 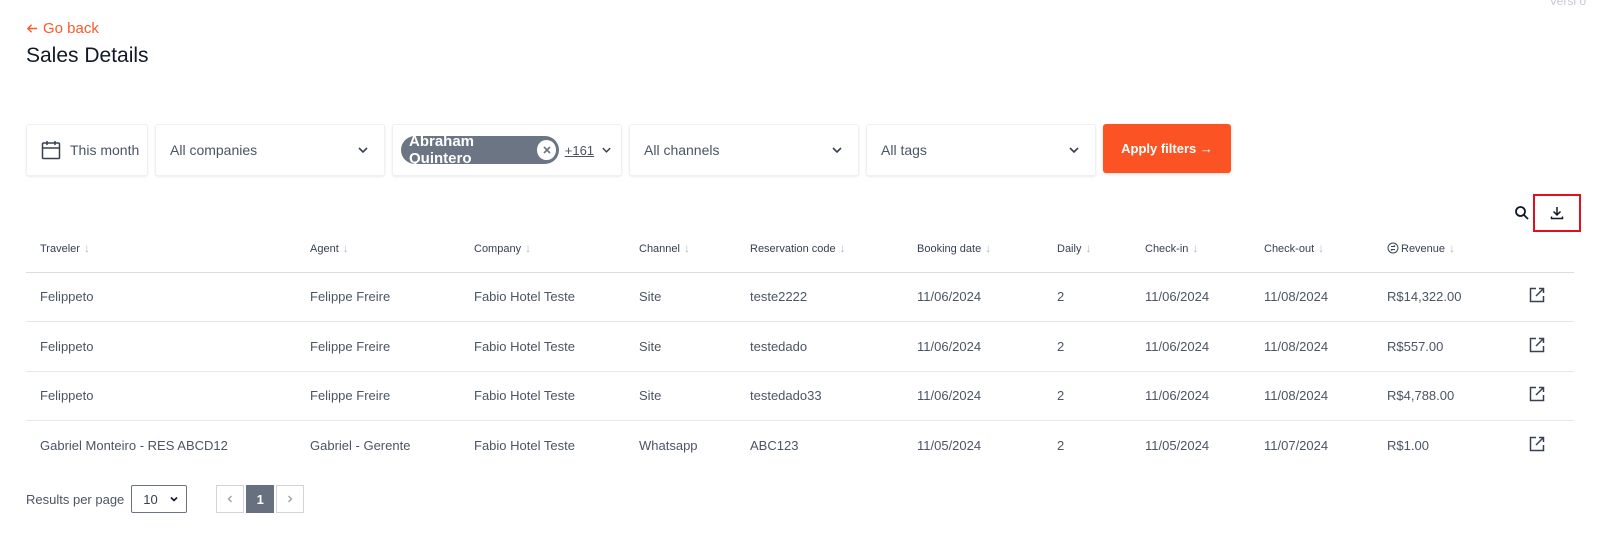 I want to click on column-header-traveler: Traveler ↓, so click(x=161, y=248).